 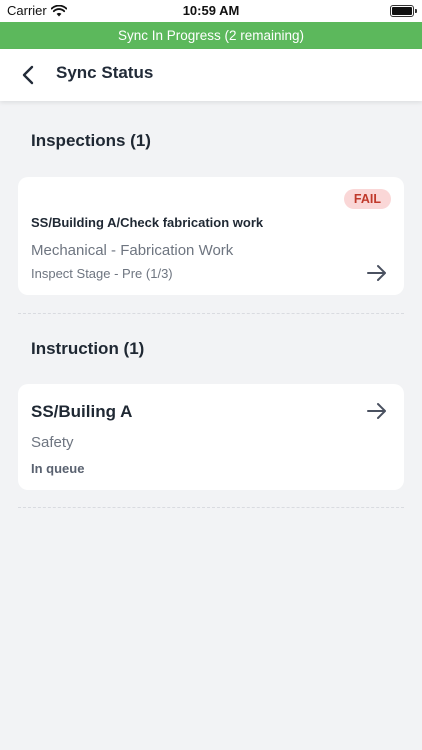 I want to click on sync-progress-banner: Sync In Progress (2 remaining), so click(x=211, y=35).